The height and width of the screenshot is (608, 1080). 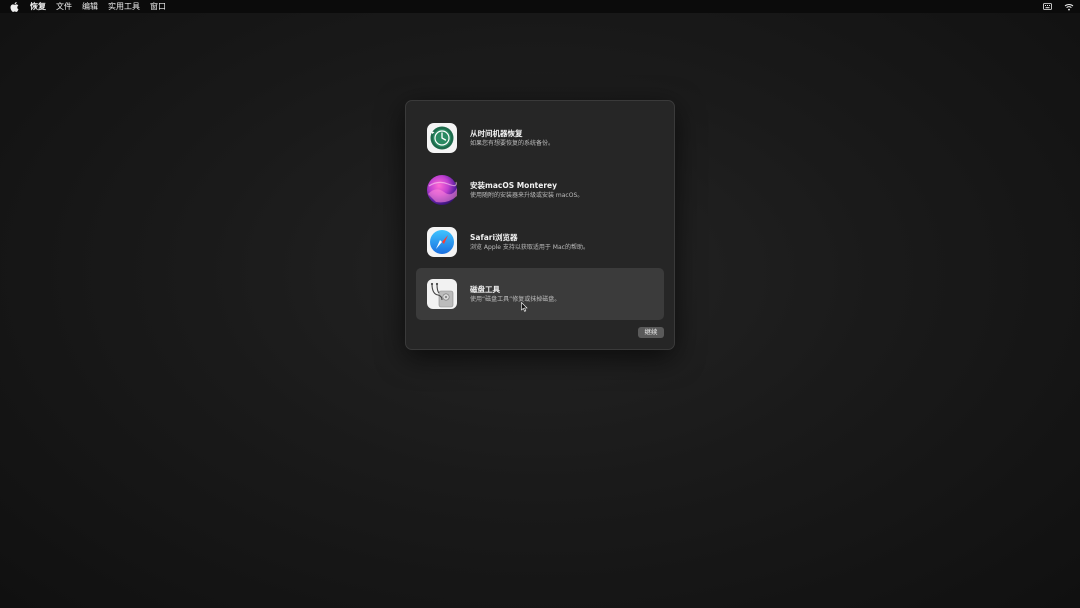 What do you see at coordinates (529, 247) in the screenshot?
I see `option-description: 浏览 Apple 支持以获取适用于 Mac的帮助。` at bounding box center [529, 247].